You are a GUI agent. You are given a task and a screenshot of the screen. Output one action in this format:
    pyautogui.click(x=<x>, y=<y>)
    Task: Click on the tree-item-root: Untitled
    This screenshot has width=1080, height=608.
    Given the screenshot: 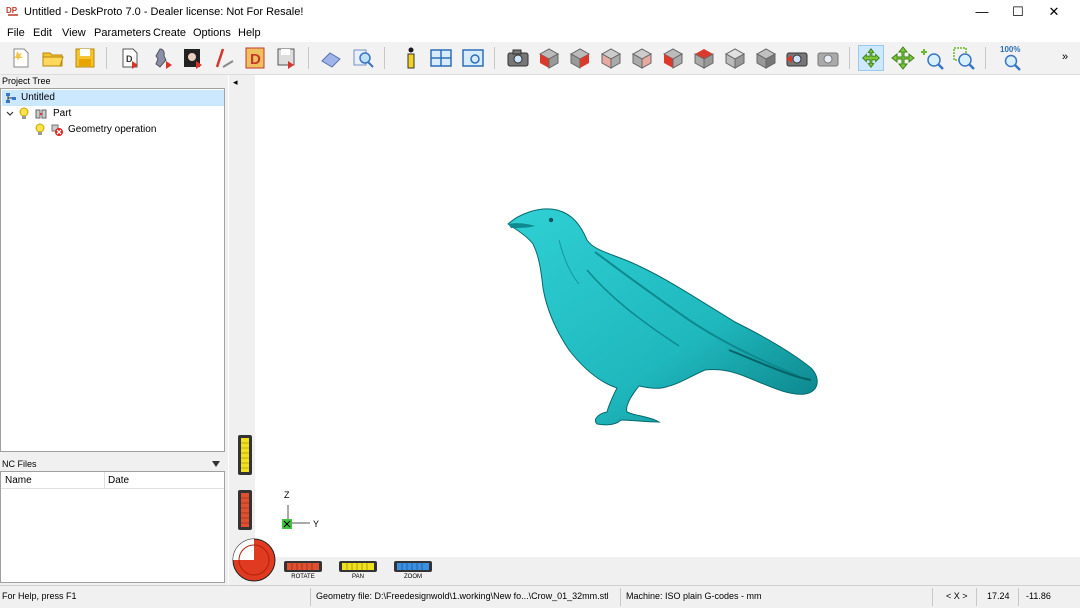 What is the action you would take?
    pyautogui.click(x=113, y=98)
    